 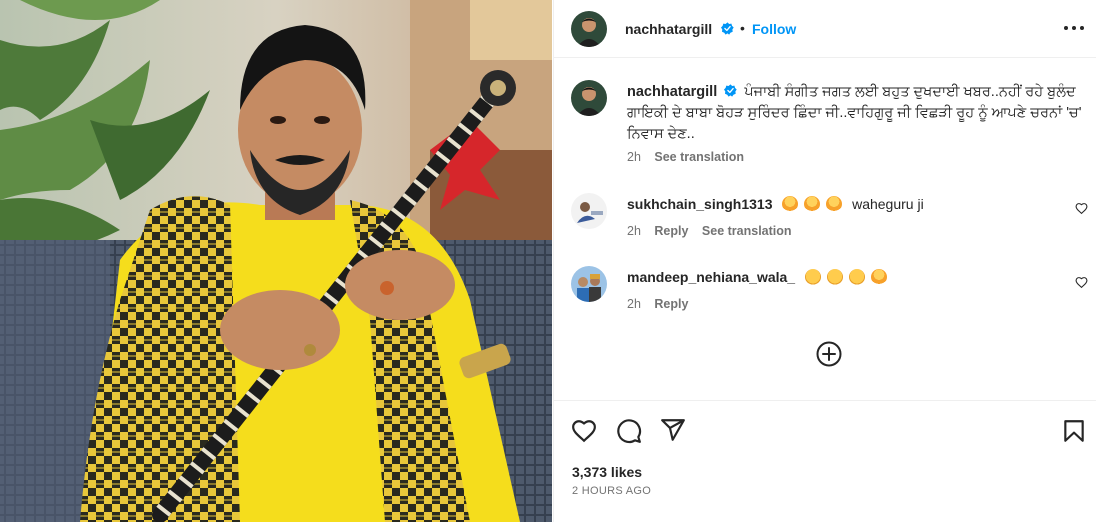 I want to click on comment-body: mandeep_nehiana_wala_, so click(x=758, y=277).